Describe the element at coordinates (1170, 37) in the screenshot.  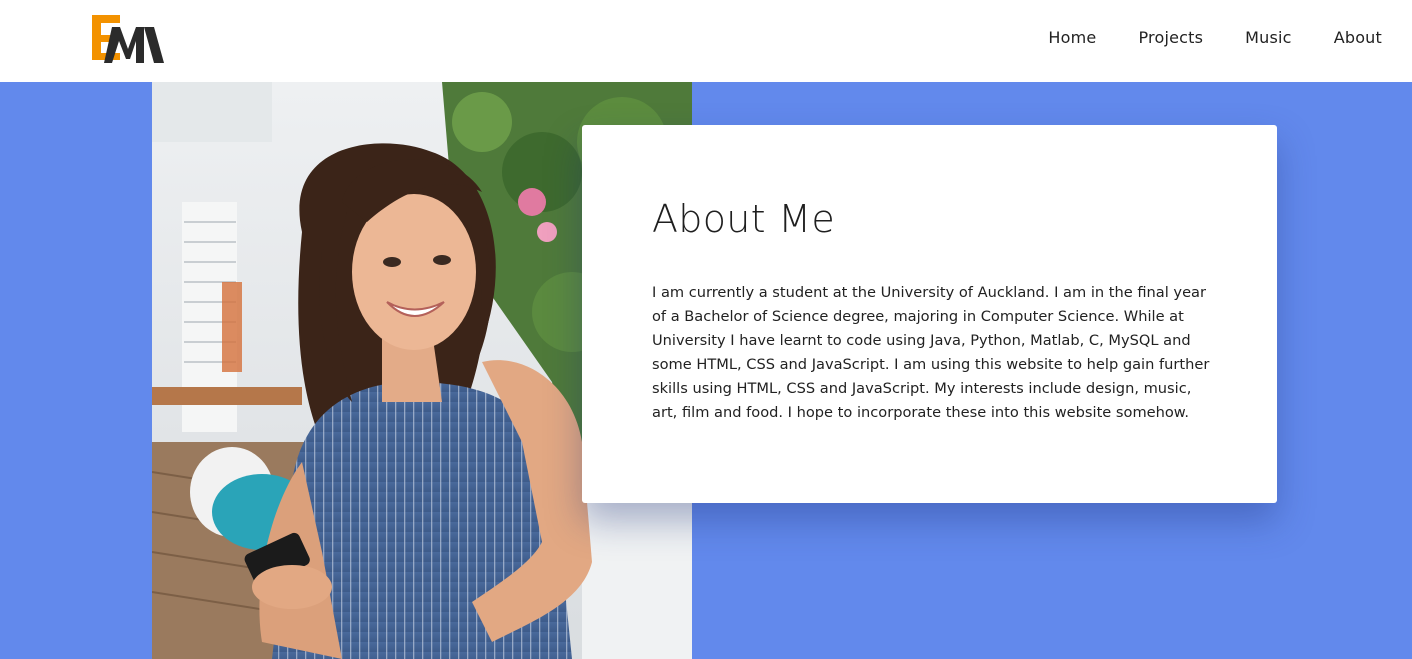
I see `nav-projects-link: Projects` at that location.